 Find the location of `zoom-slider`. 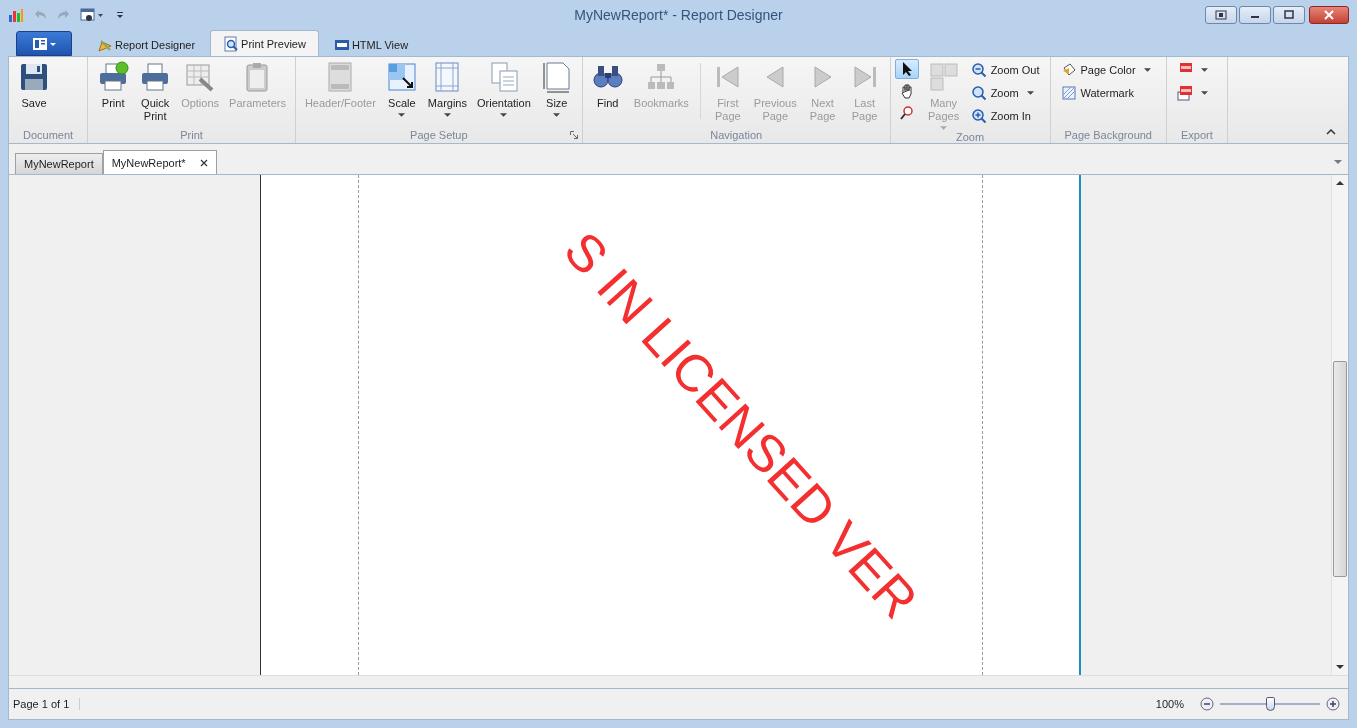

zoom-slider is located at coordinates (1270, 704).